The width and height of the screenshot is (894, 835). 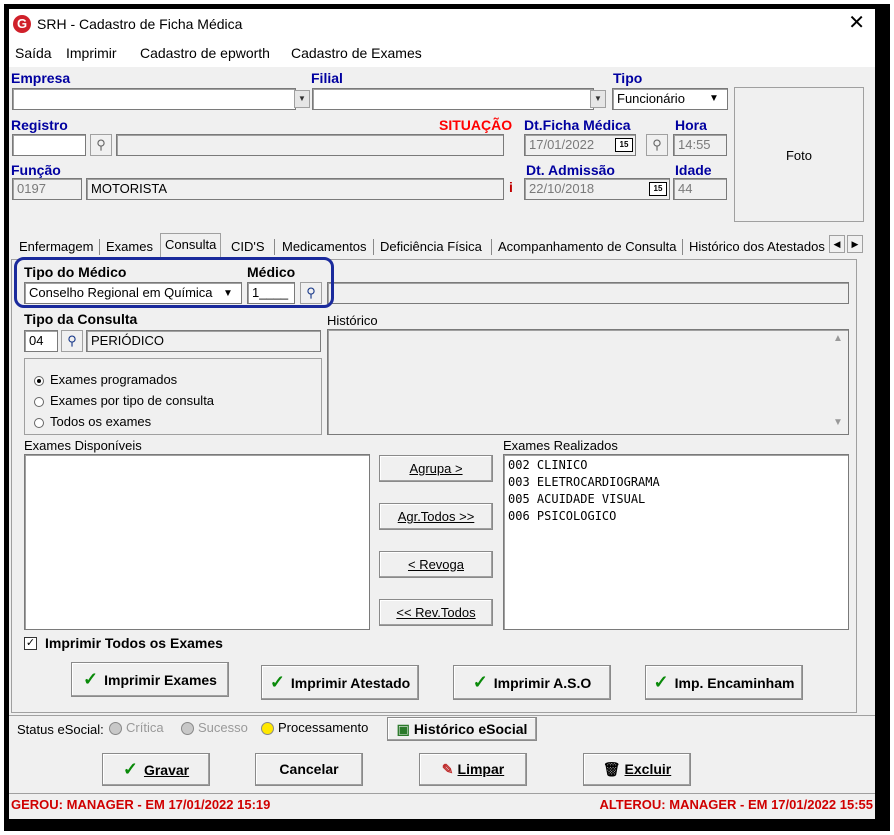 What do you see at coordinates (83, 445) in the screenshot?
I see `exames-disponiveis-label: Exames Disponíveis` at bounding box center [83, 445].